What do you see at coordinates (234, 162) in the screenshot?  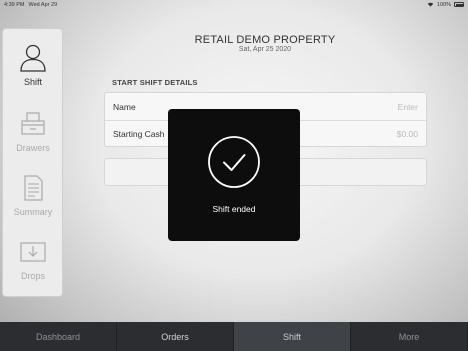 I see `checkmark-circle-icon` at bounding box center [234, 162].